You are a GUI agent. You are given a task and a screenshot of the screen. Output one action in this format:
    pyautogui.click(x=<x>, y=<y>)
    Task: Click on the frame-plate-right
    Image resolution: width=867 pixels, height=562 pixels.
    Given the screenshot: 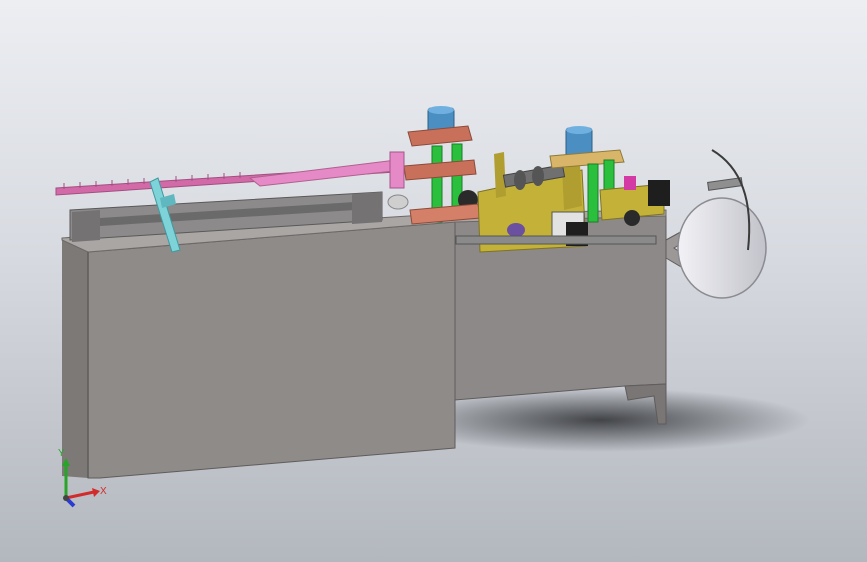 What is the action you would take?
    pyautogui.click(x=572, y=187)
    